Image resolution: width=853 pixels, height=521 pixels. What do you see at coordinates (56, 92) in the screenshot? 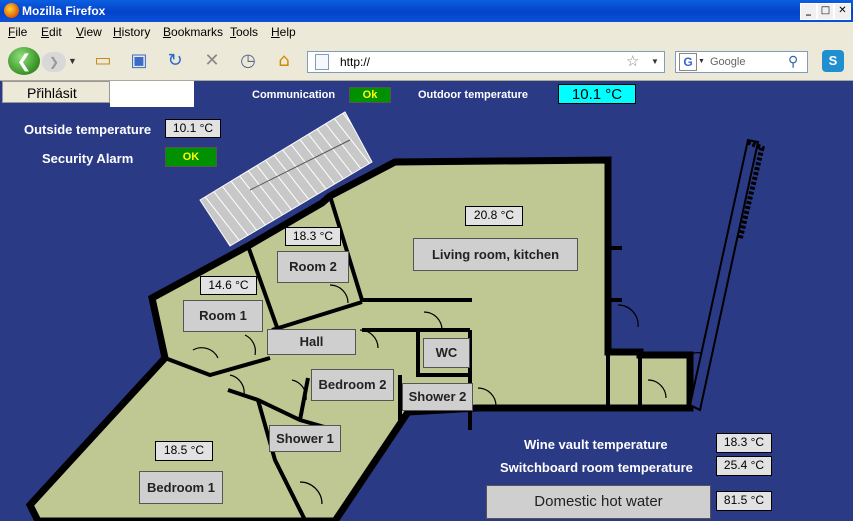
I see `login-tab: Přihlásit` at bounding box center [56, 92].